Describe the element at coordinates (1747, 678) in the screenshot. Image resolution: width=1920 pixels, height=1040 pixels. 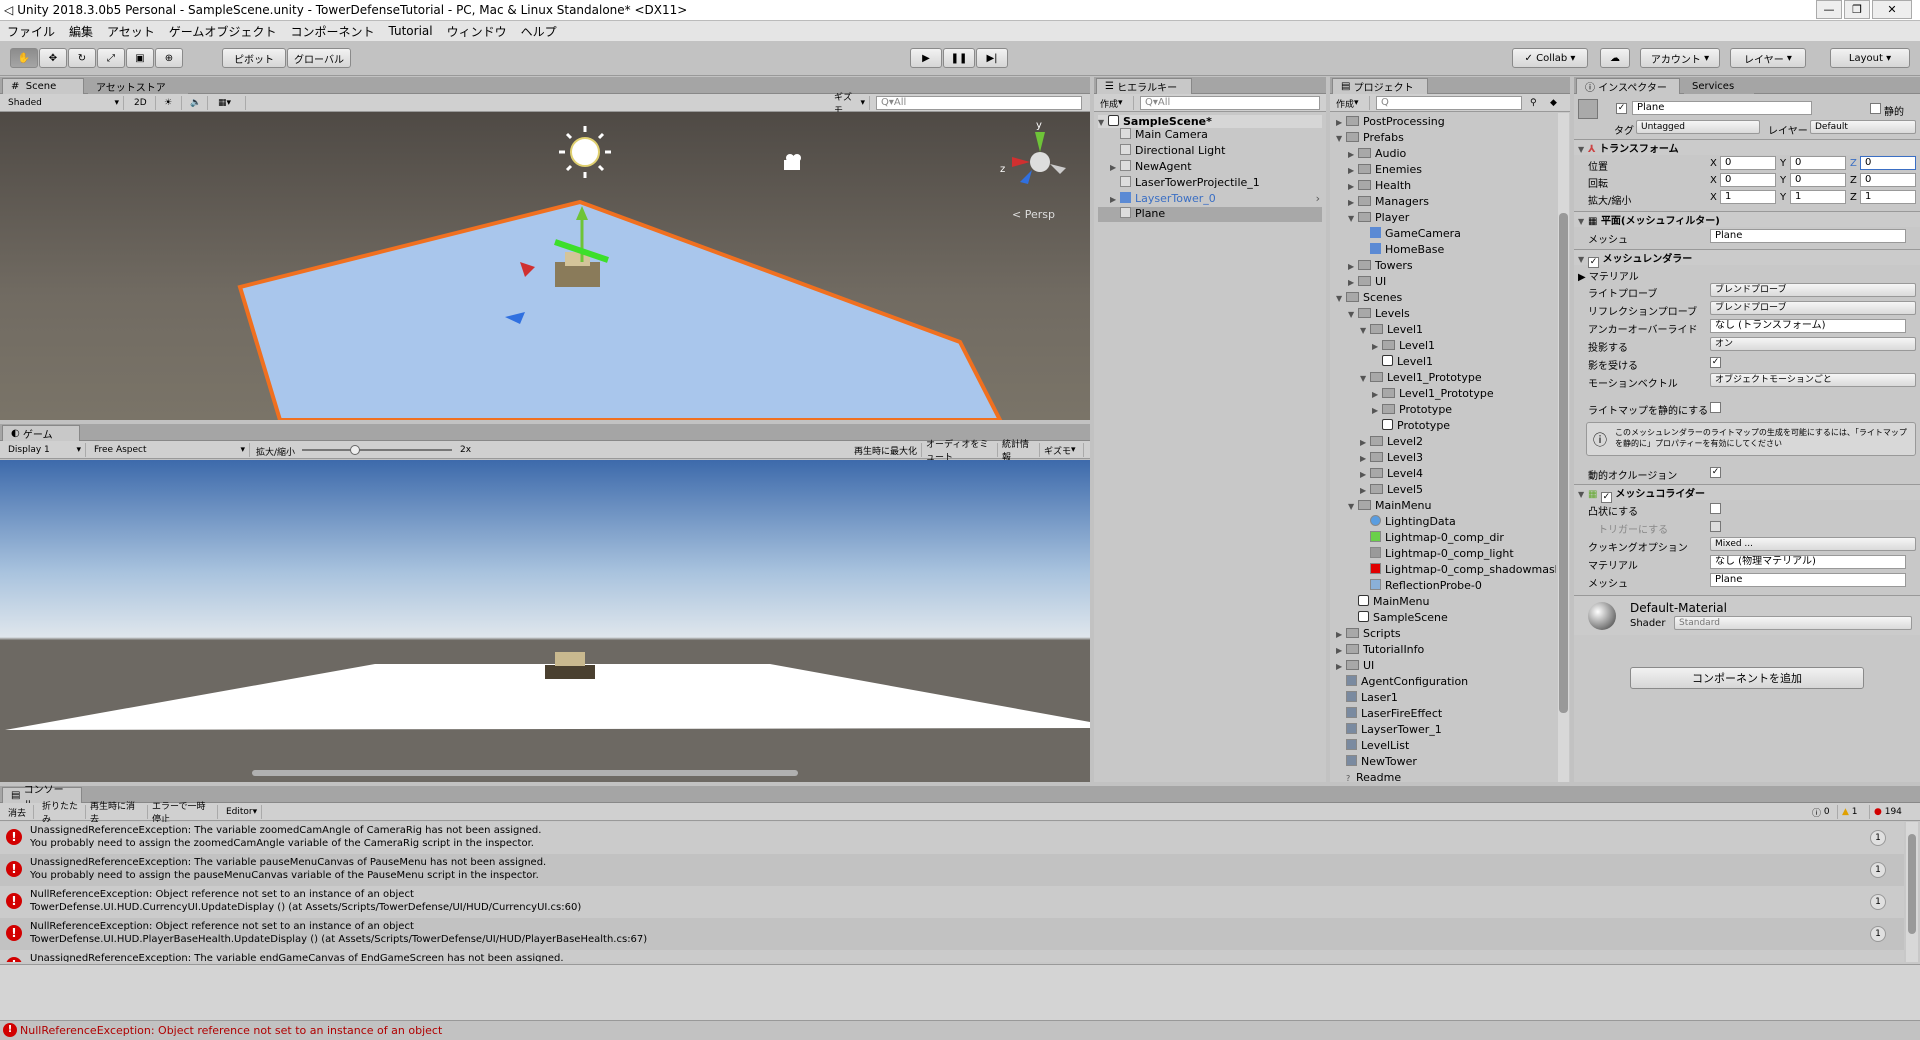
I see `add-component-button: コンポーネントを追加` at that location.